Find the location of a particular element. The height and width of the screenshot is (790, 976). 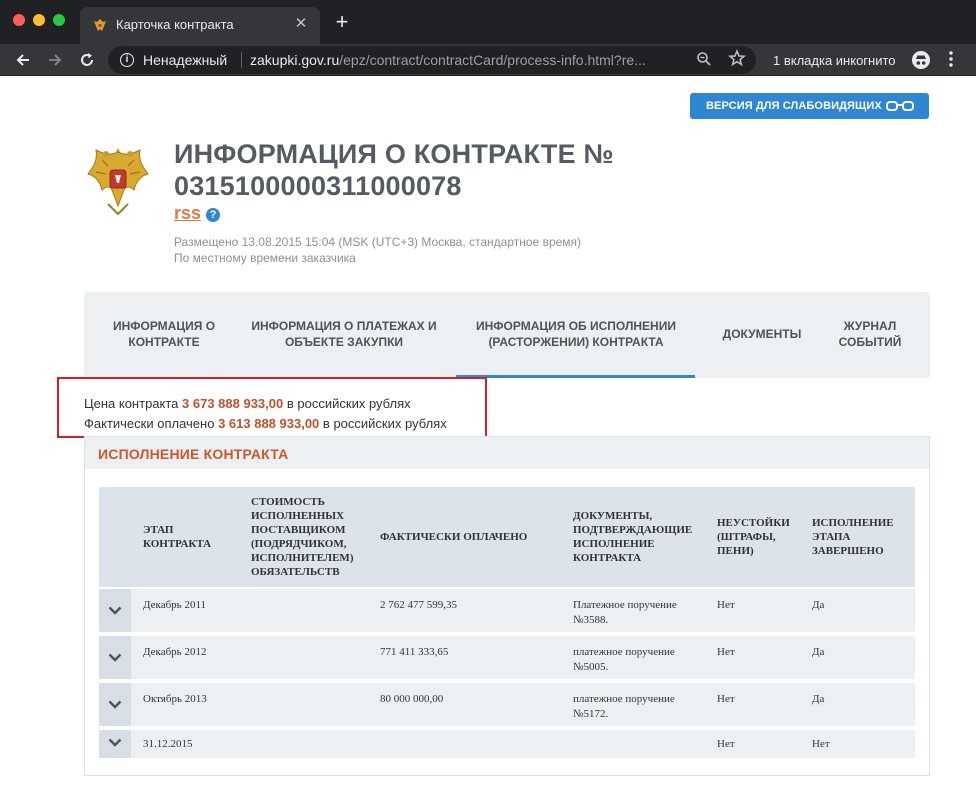

cell-stage: Декабрь 2011 is located at coordinates (175, 605).